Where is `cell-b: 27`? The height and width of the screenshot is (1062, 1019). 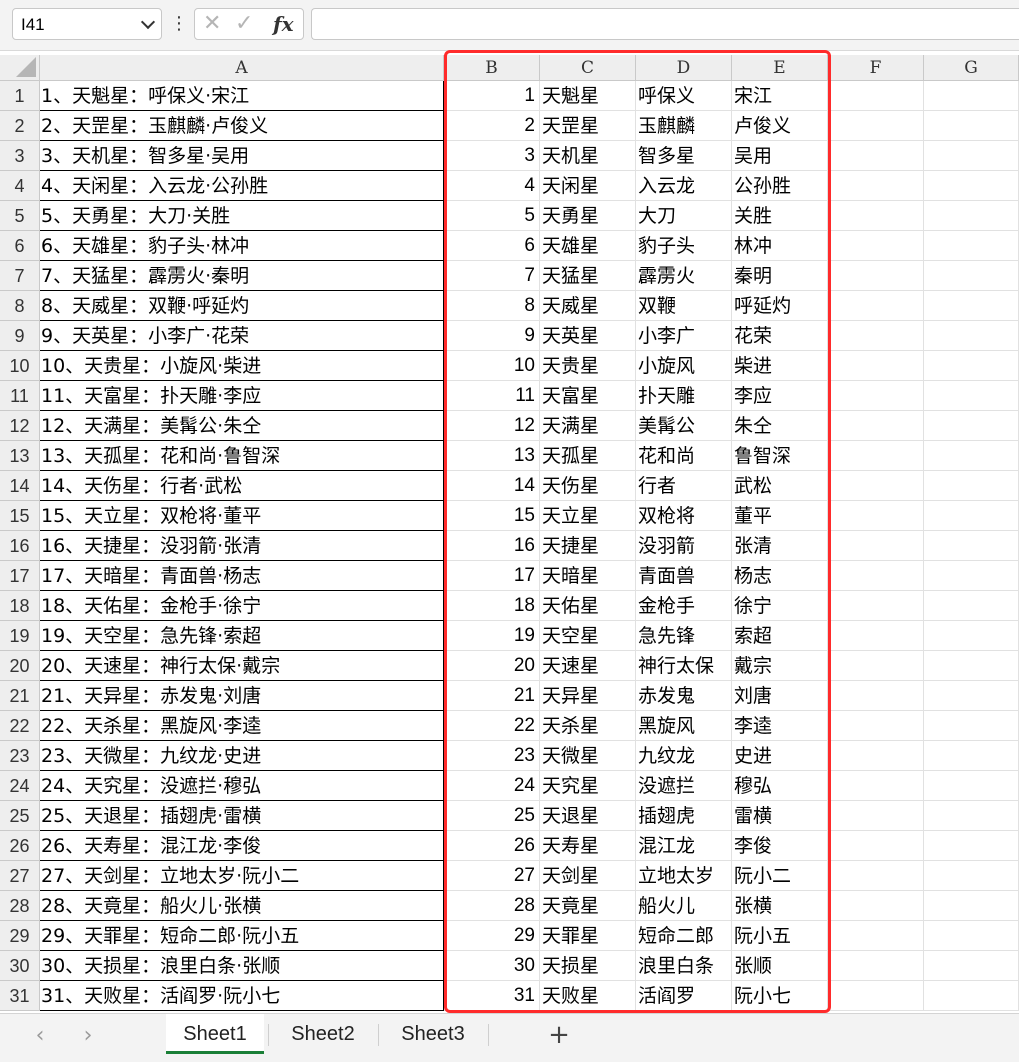
cell-b: 27 is located at coordinates (492, 876).